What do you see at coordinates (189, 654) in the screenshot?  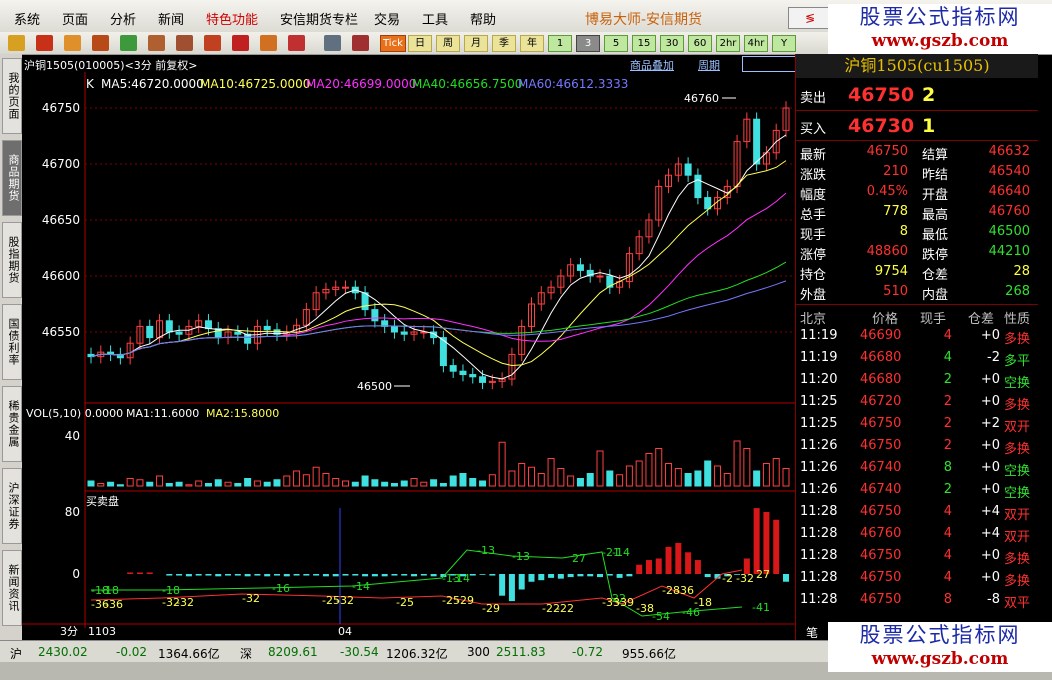 I see `sh-amount: 1364.66亿` at bounding box center [189, 654].